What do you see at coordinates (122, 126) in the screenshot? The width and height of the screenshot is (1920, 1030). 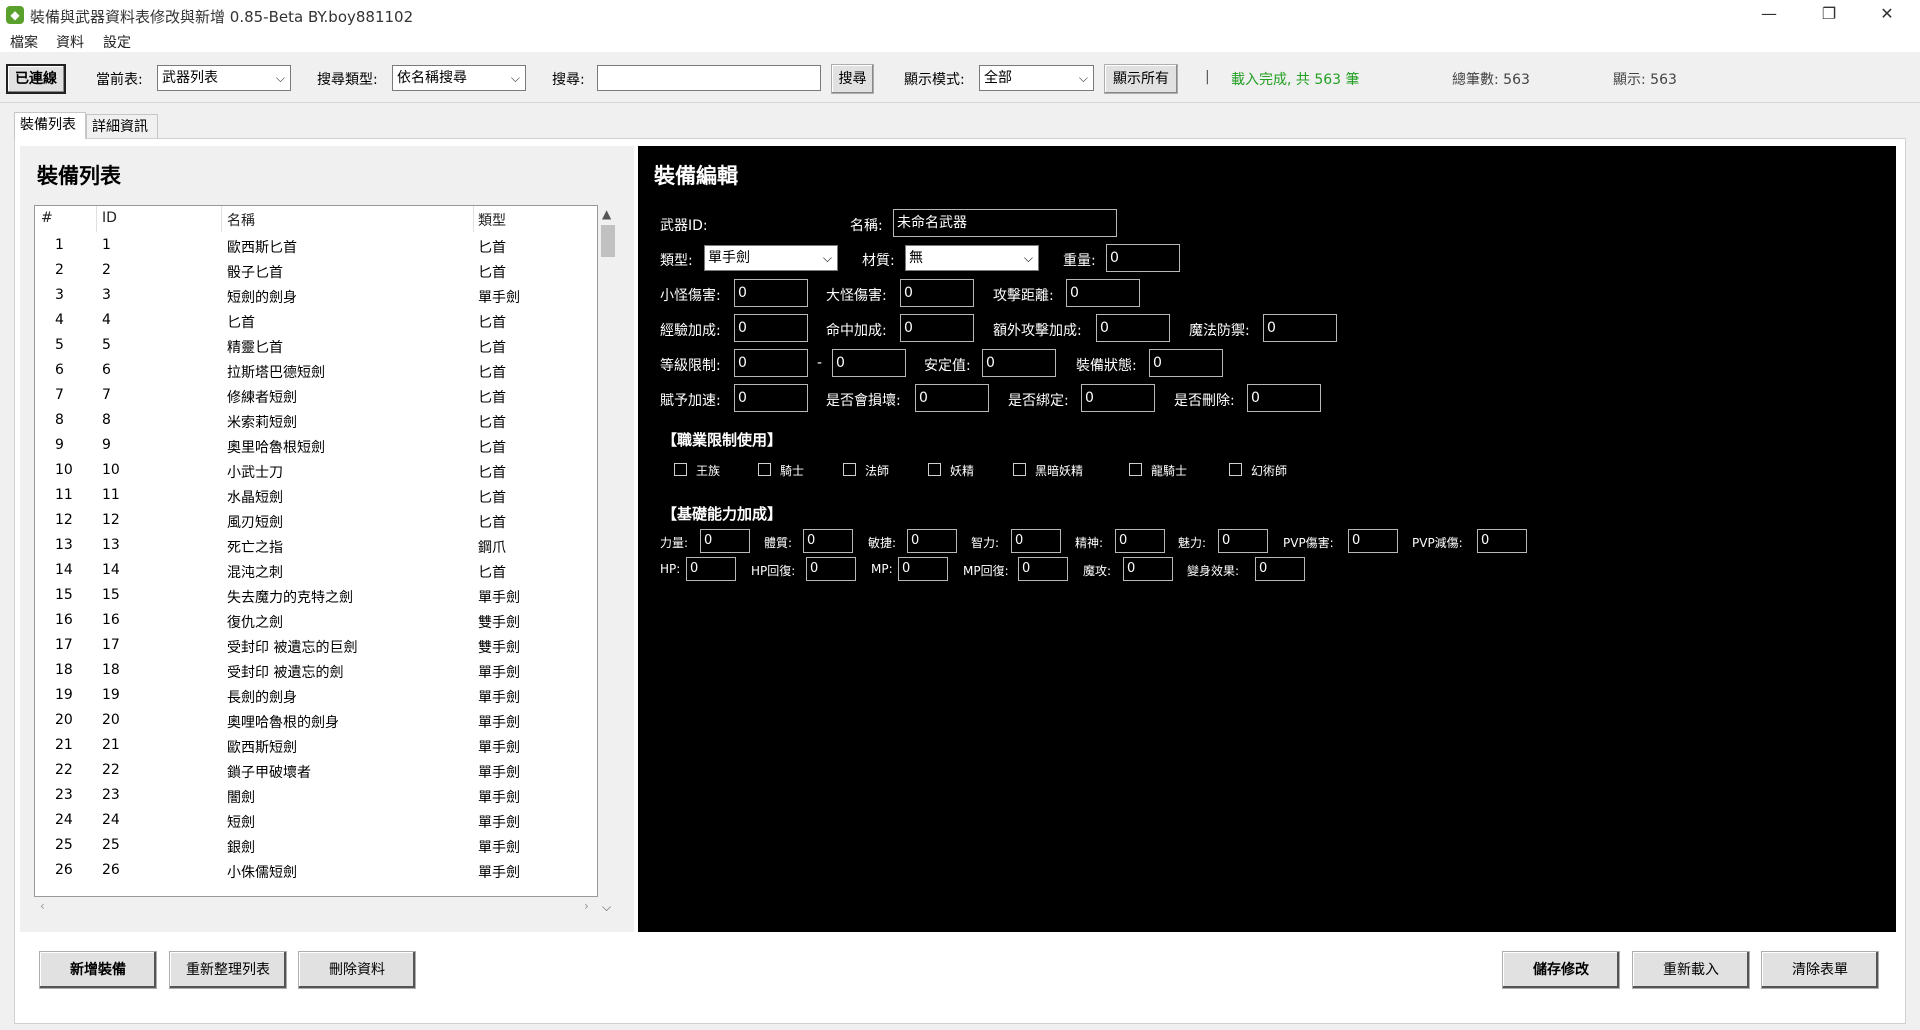 I see `tab-details: 詳細資訊` at bounding box center [122, 126].